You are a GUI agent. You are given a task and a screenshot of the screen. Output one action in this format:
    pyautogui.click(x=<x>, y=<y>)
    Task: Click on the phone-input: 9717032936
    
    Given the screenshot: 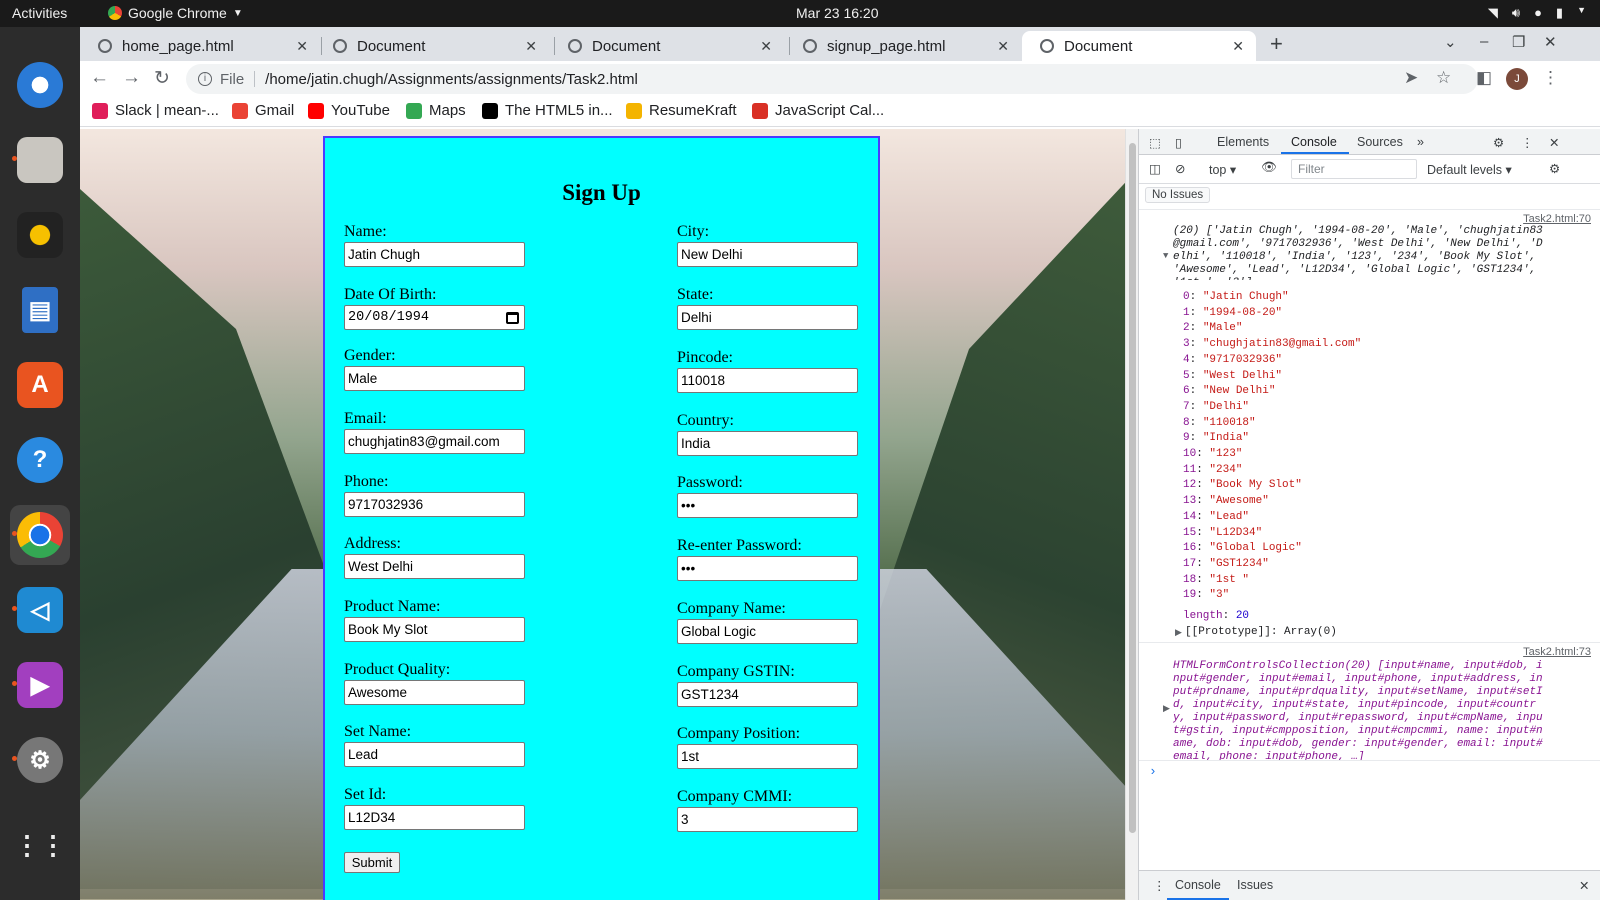 What is the action you would take?
    pyautogui.click(x=434, y=504)
    